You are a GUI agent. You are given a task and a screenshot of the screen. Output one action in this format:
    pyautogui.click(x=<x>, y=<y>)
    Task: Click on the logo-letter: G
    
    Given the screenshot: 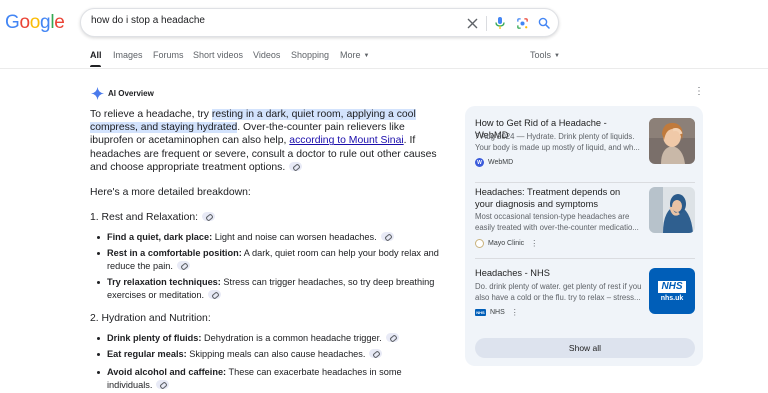 What is the action you would take?
    pyautogui.click(x=12, y=22)
    